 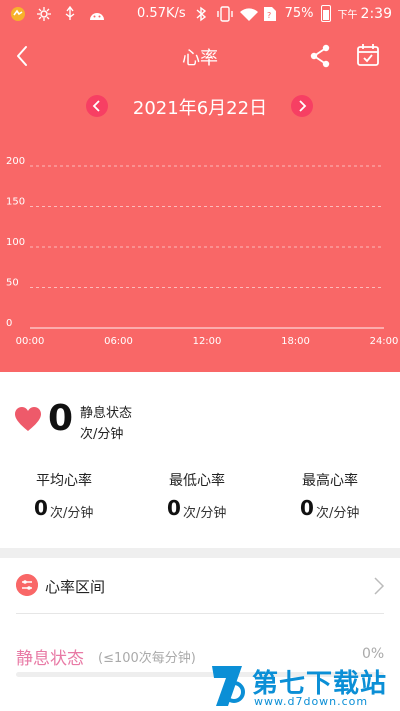 What do you see at coordinates (15, 202) in the screenshot?
I see `y-tick-label: 150` at bounding box center [15, 202].